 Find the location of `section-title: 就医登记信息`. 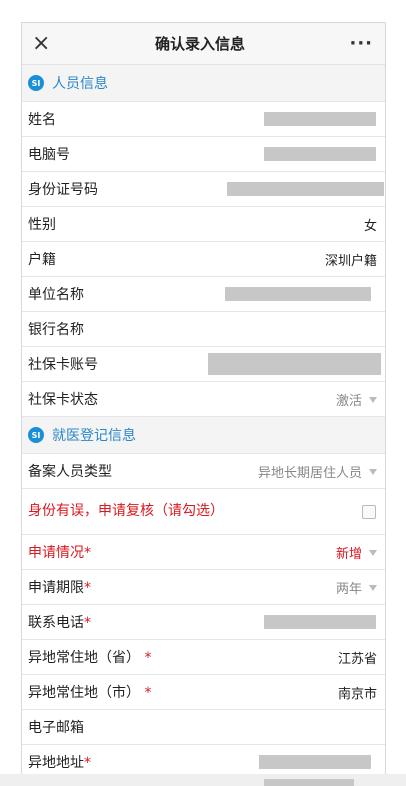

section-title: 就医登记信息 is located at coordinates (94, 436).